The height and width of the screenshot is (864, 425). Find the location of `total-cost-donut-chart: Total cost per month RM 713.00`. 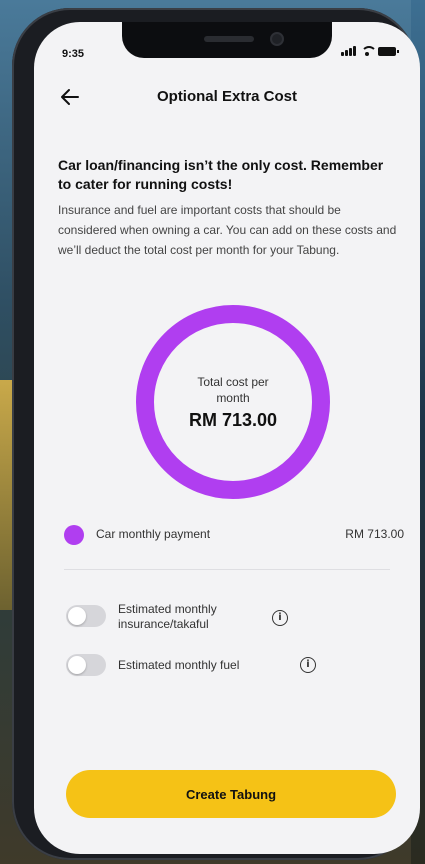

total-cost-donut-chart: Total cost per month RM 713.00 is located at coordinates (233, 402).